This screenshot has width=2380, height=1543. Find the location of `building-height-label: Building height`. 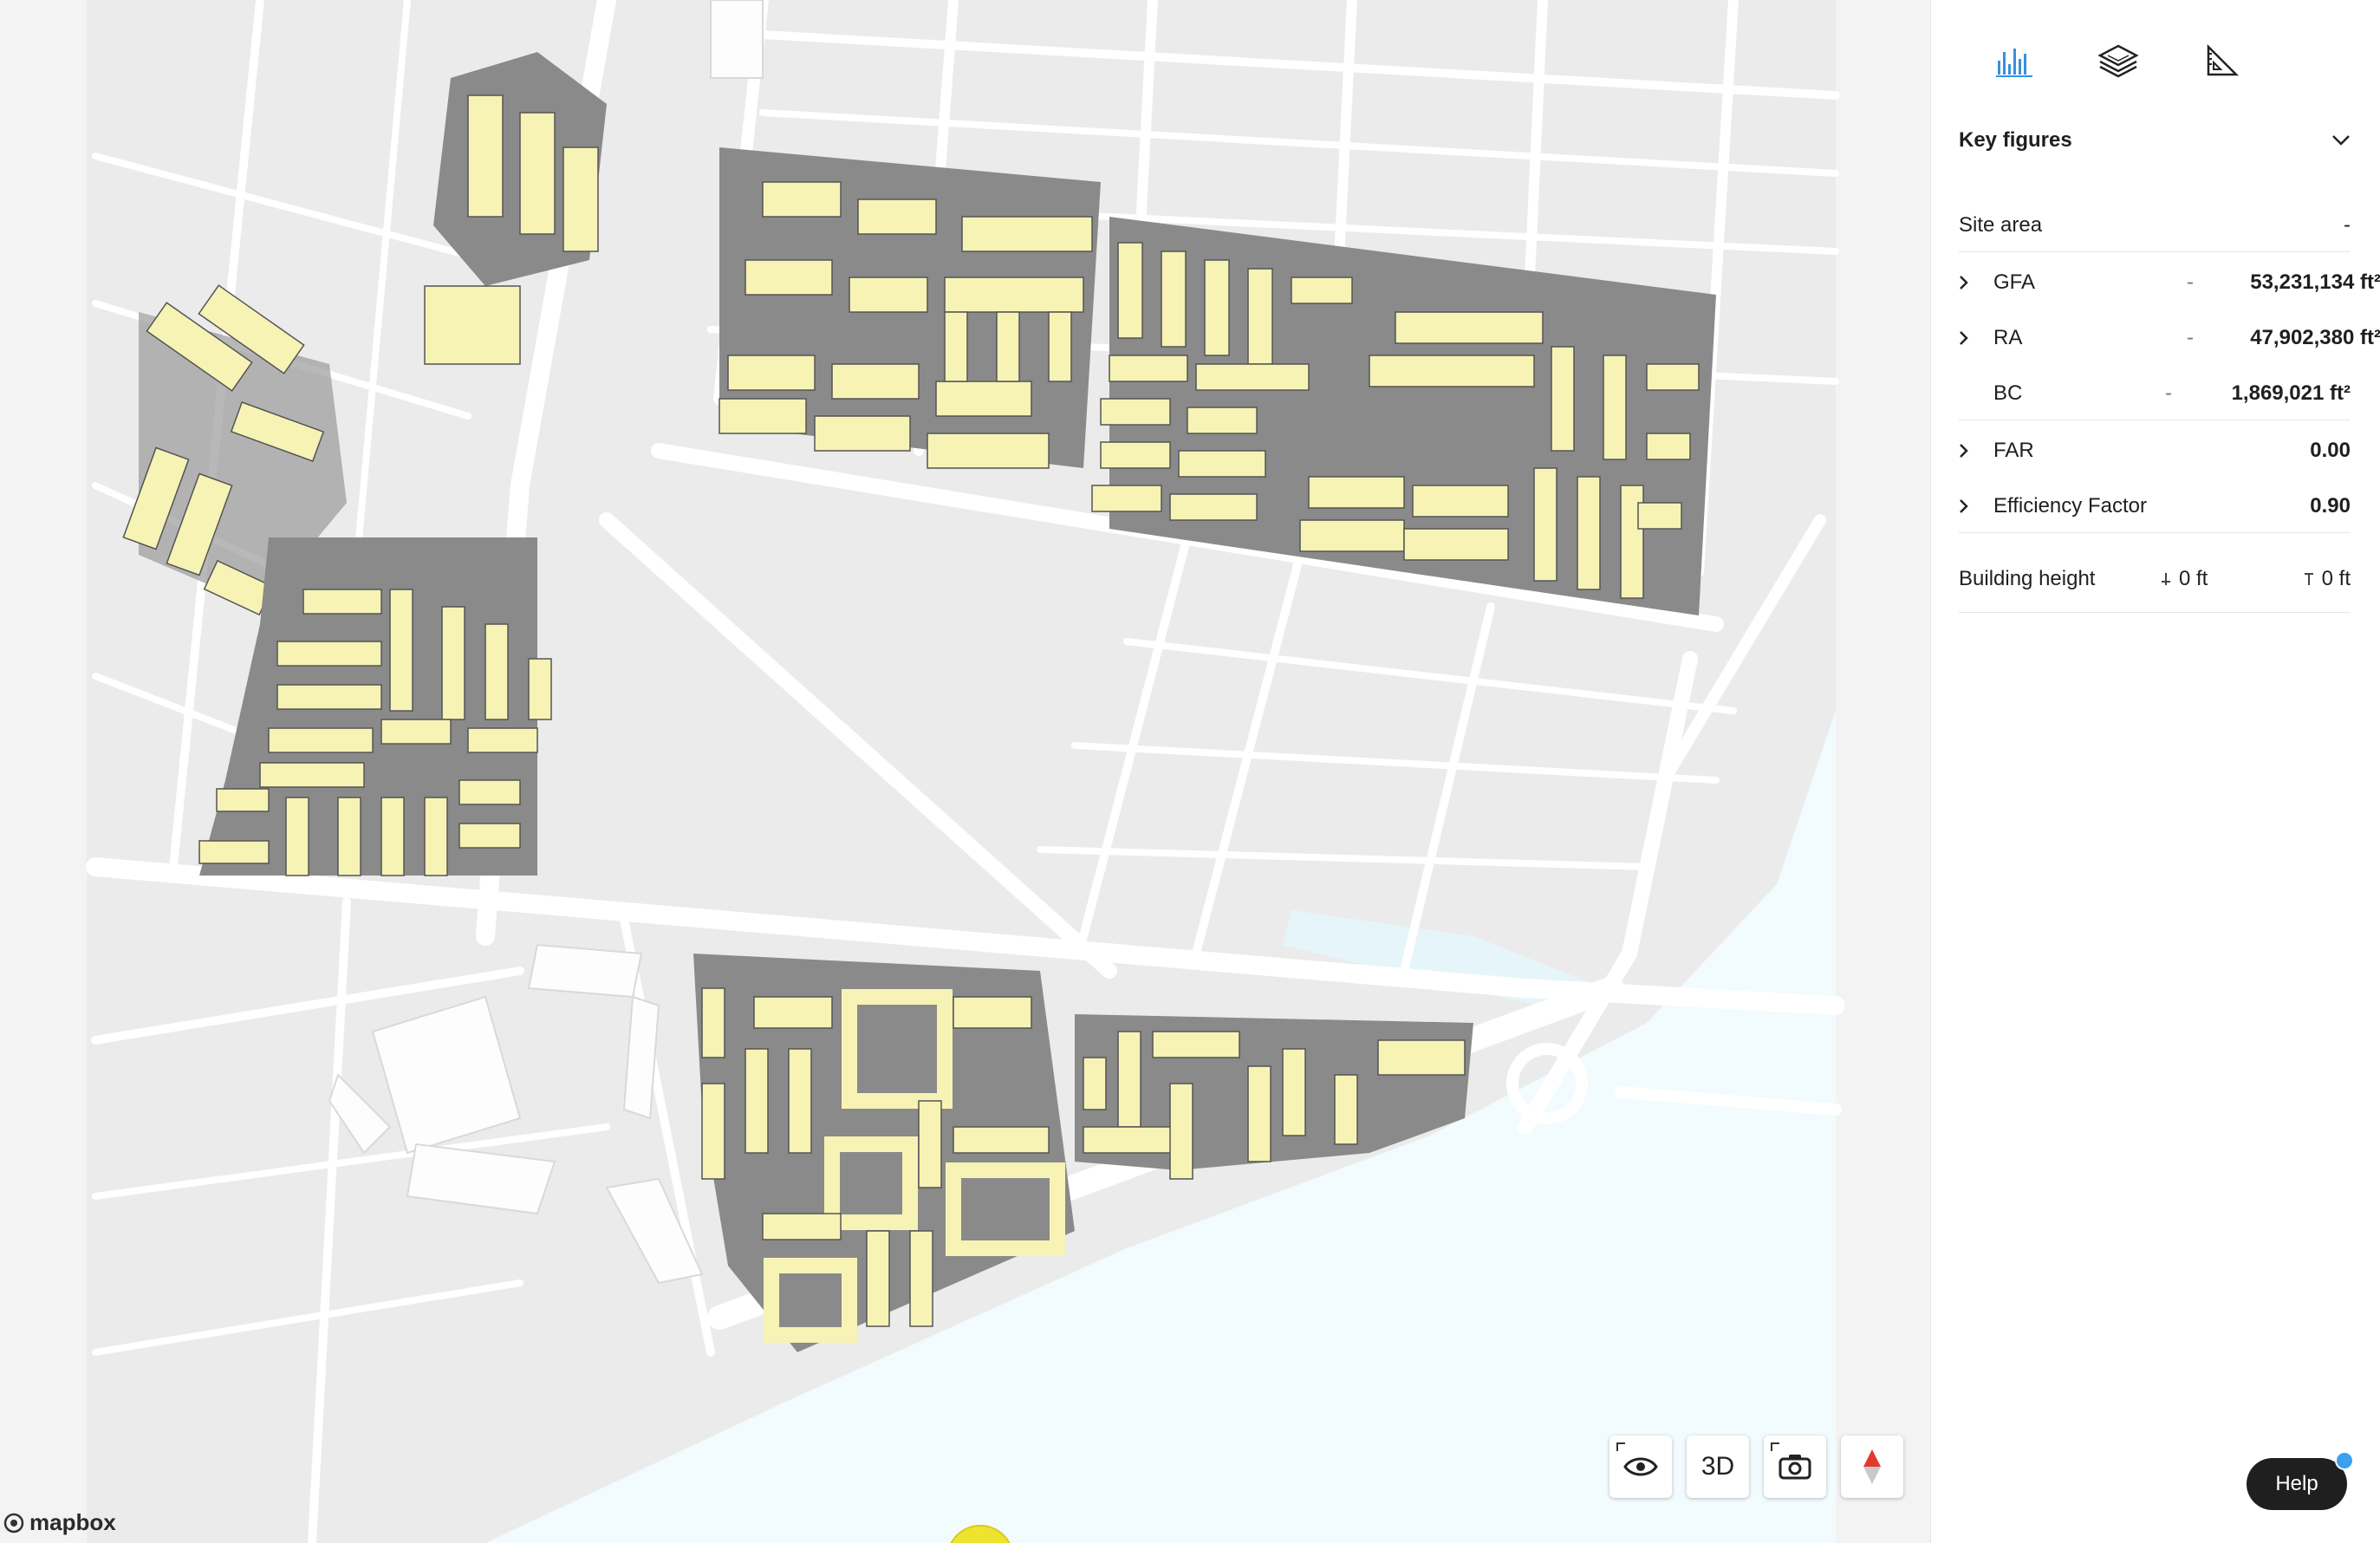

building-height-label: Building height is located at coordinates (2027, 578).